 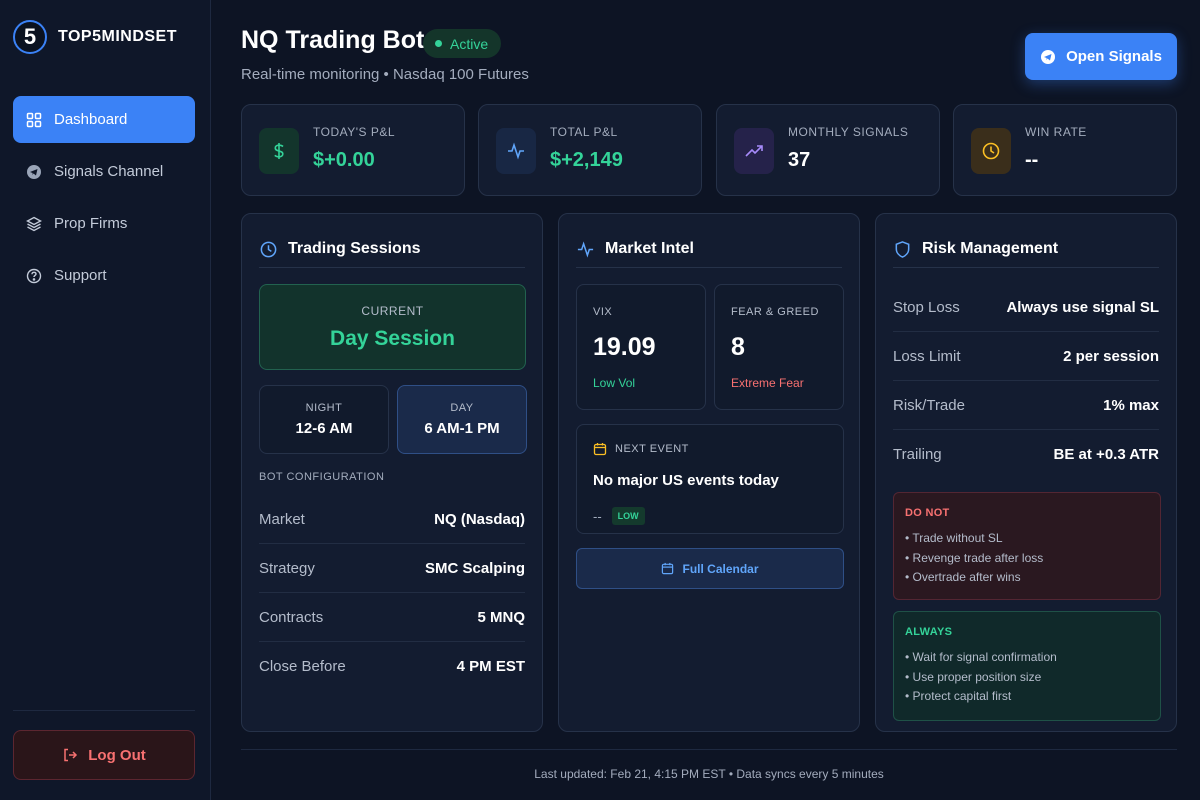 What do you see at coordinates (738, 347) in the screenshot?
I see `fear-greed-value: 8` at bounding box center [738, 347].